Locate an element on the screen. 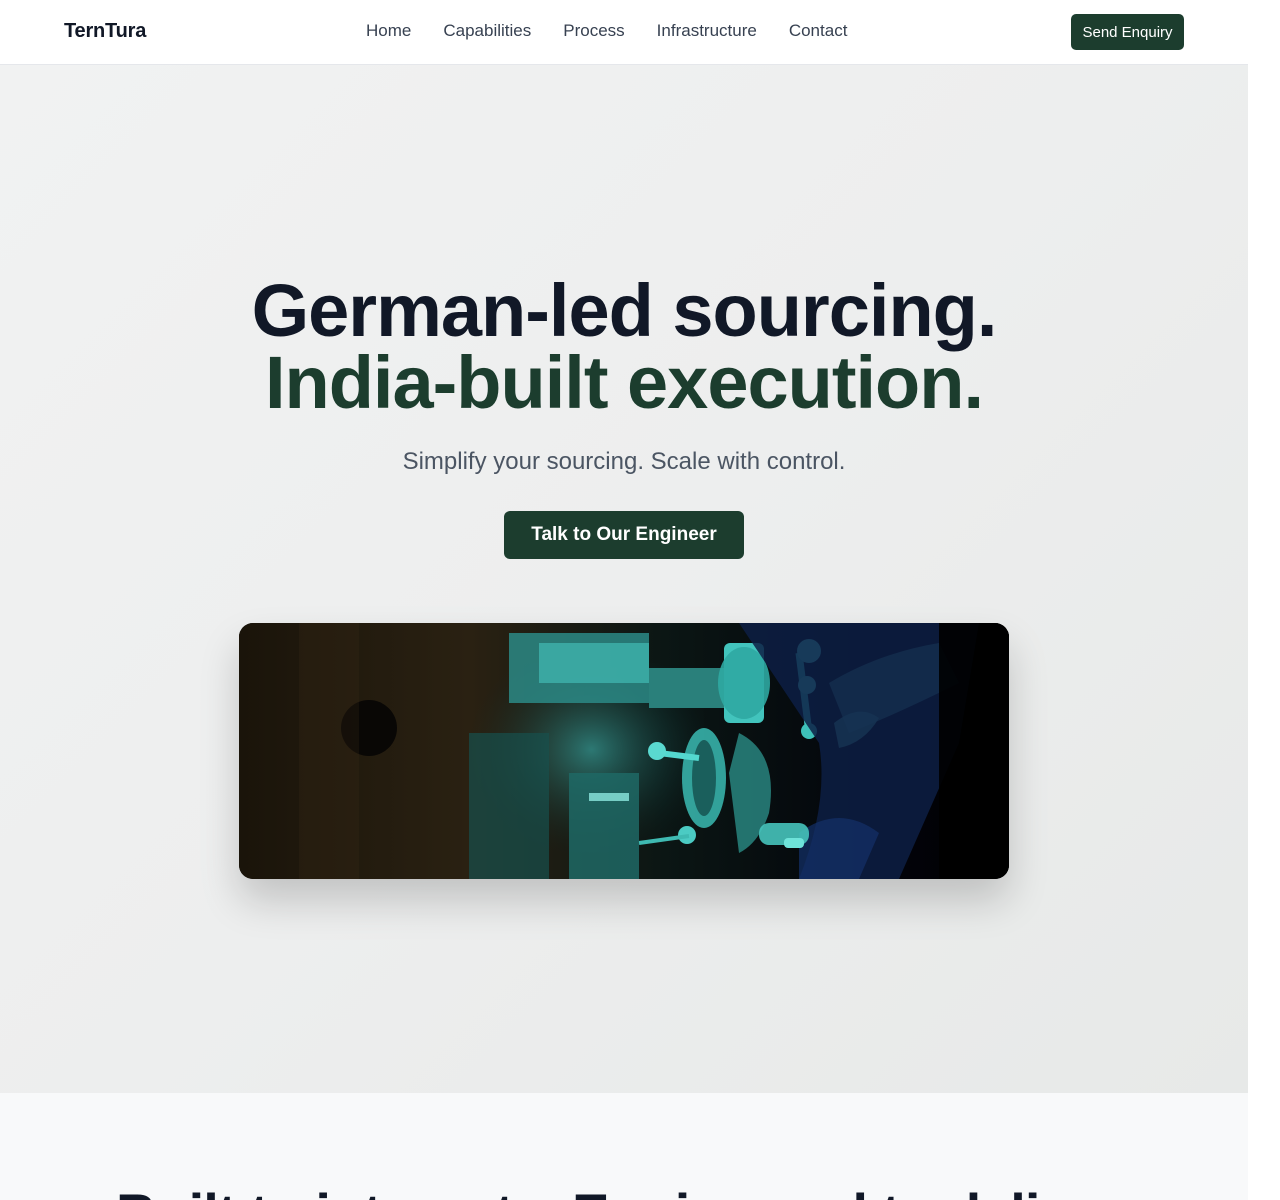 The image size is (1280, 1200). nav-capabilities: Capabilities is located at coordinates (487, 31).